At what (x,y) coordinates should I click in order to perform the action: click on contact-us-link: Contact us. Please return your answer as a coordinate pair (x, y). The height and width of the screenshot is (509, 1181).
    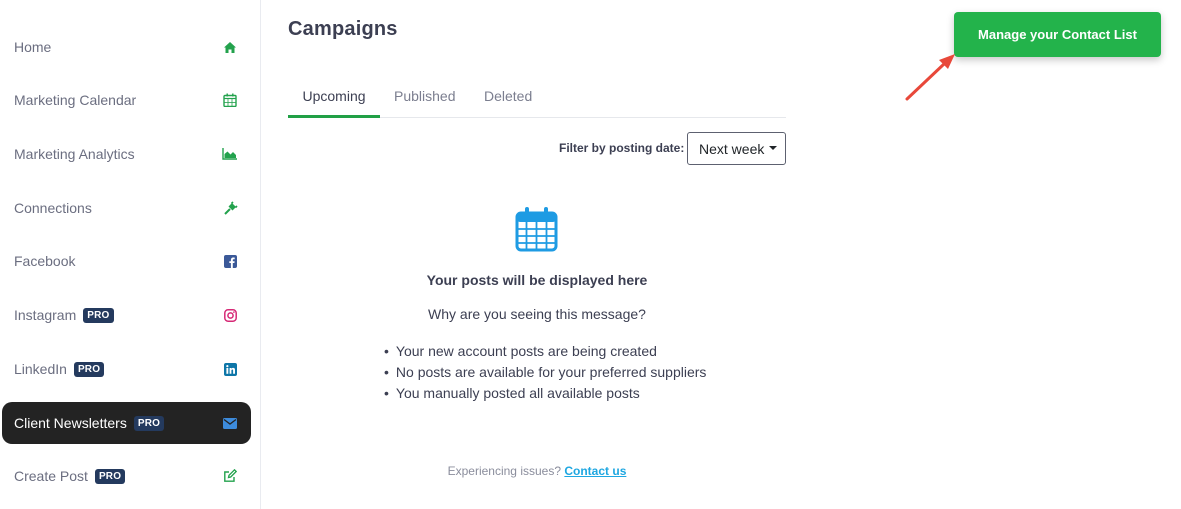
    Looking at the image, I should click on (595, 471).